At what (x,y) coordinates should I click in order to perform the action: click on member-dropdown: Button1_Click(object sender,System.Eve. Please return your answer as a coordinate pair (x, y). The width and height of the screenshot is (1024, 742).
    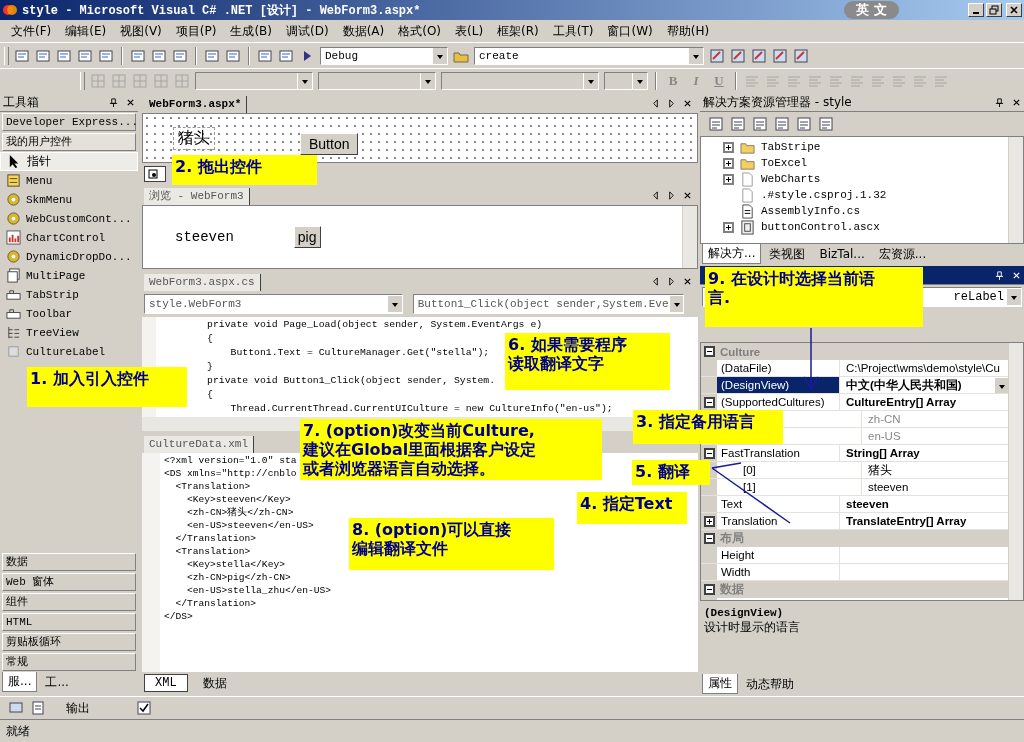
    Looking at the image, I should click on (548, 304).